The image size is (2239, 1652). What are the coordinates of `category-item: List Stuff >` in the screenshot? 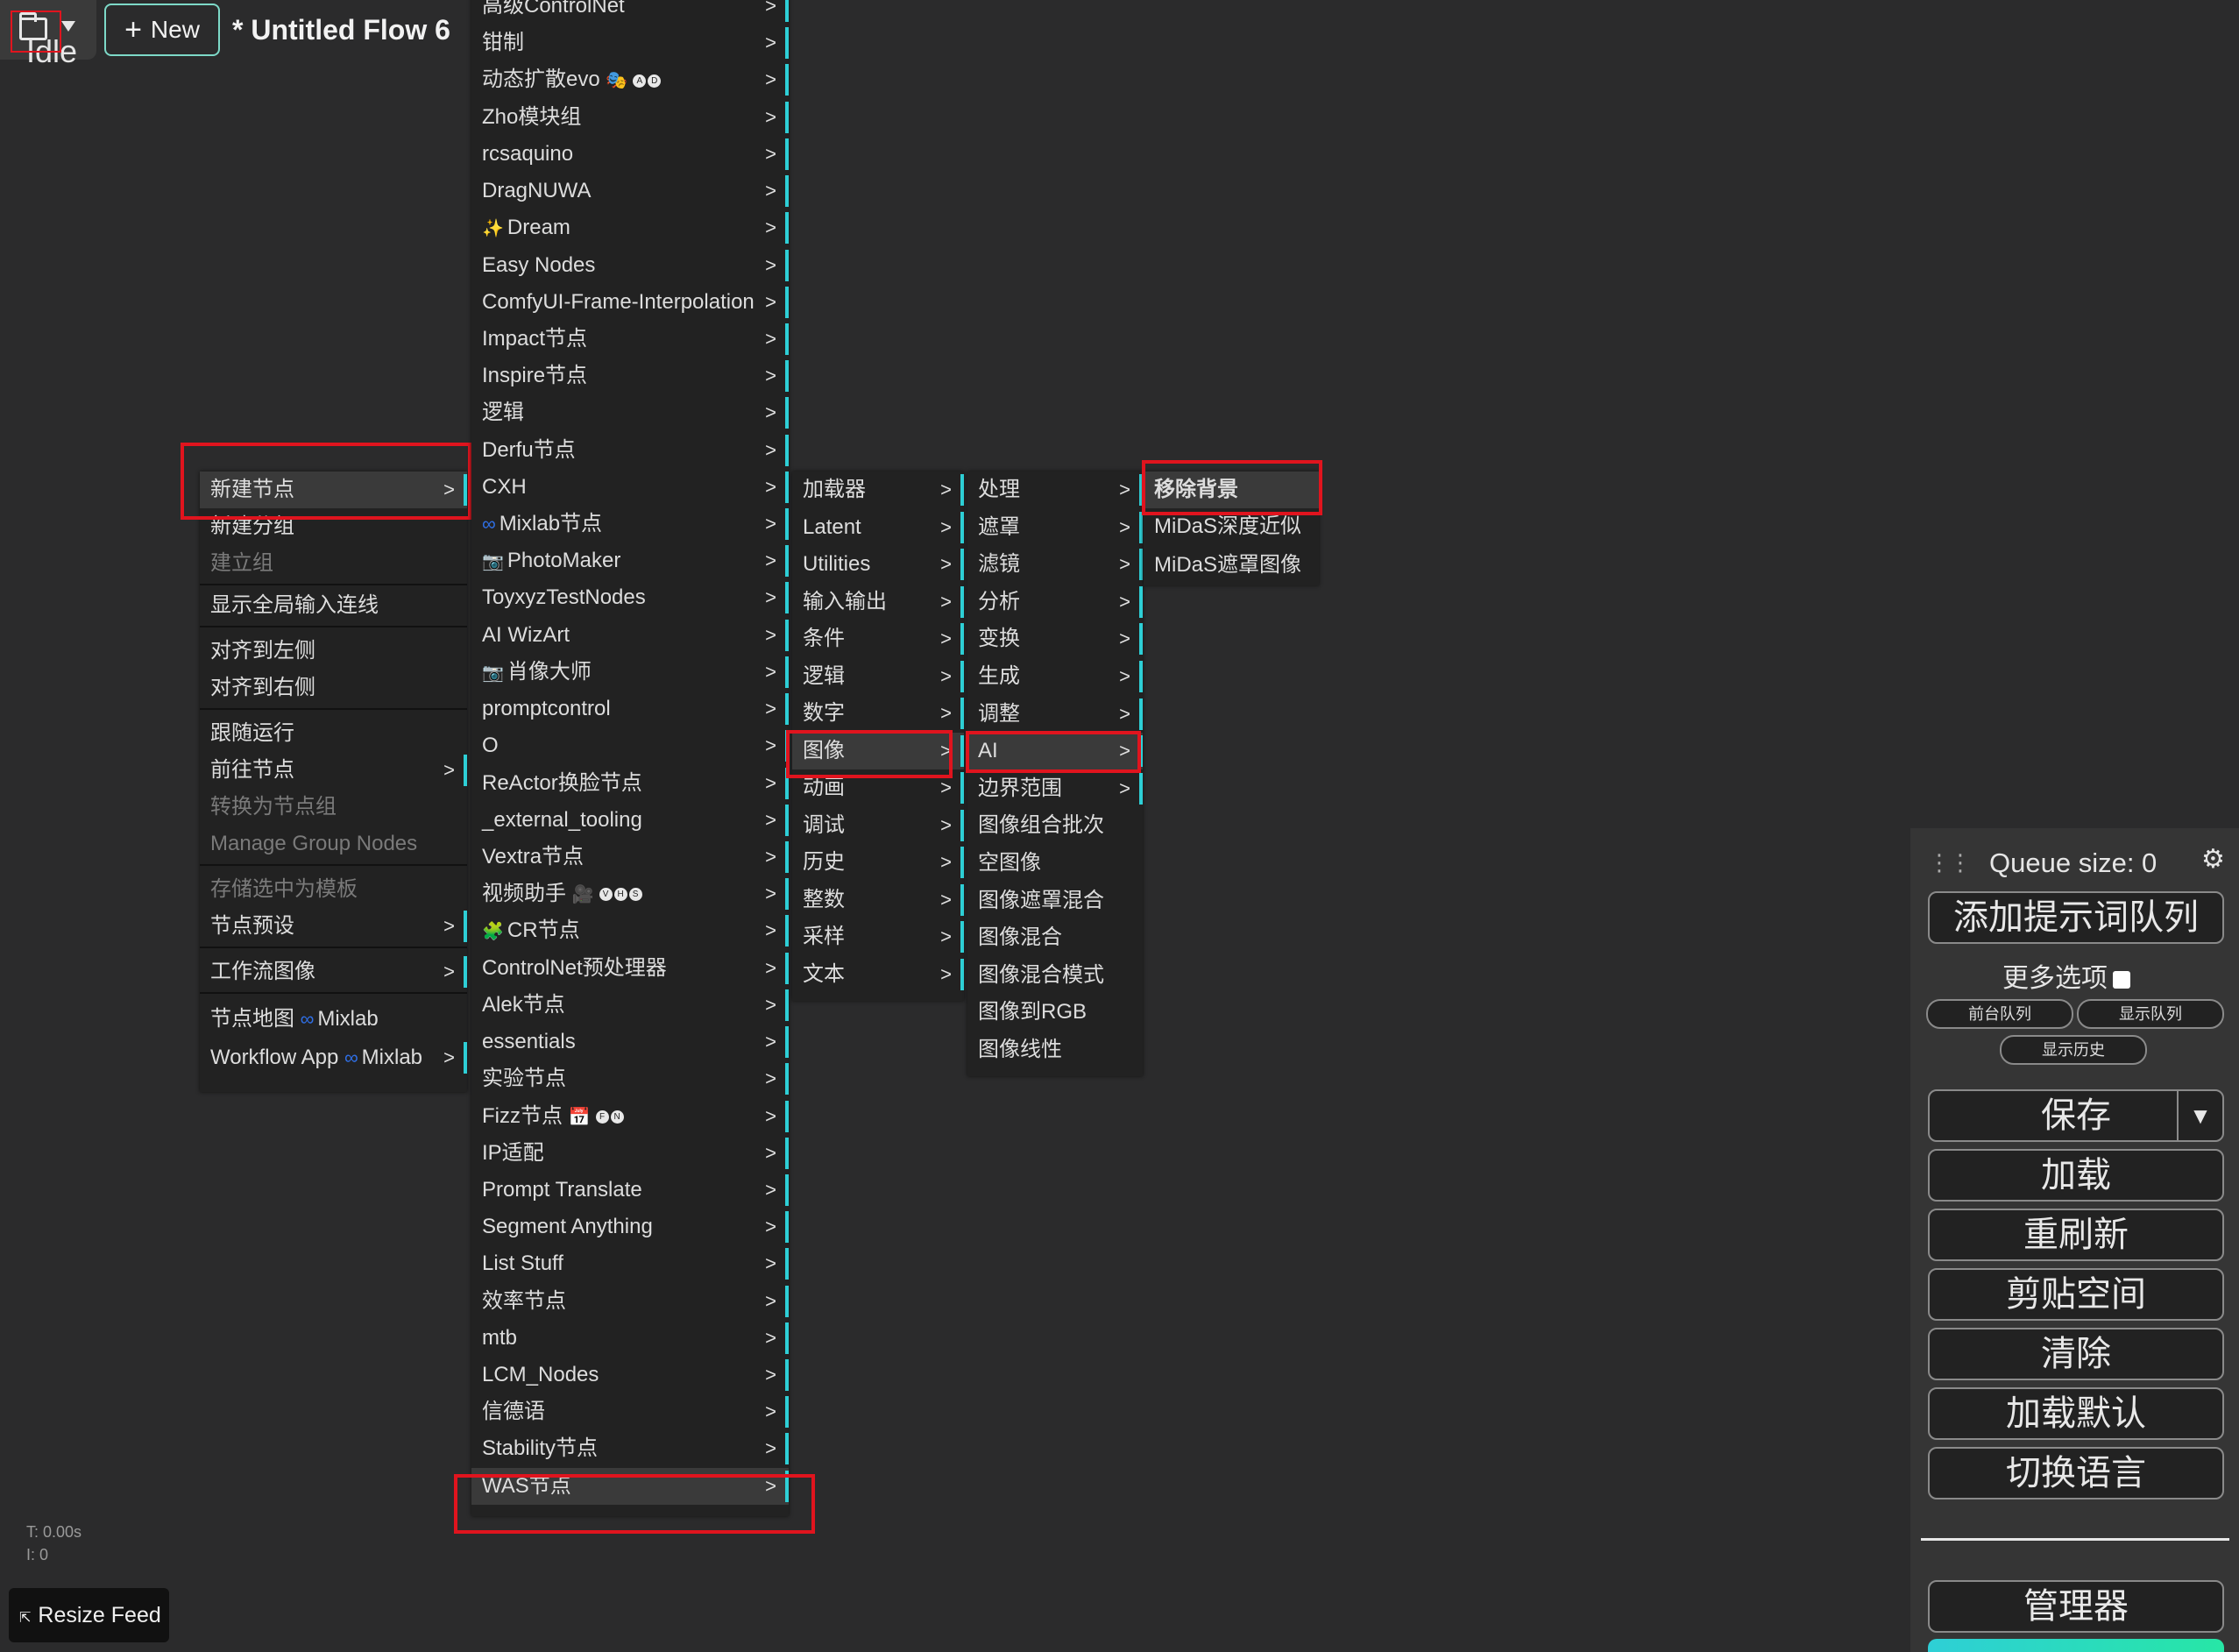 It's located at (630, 1263).